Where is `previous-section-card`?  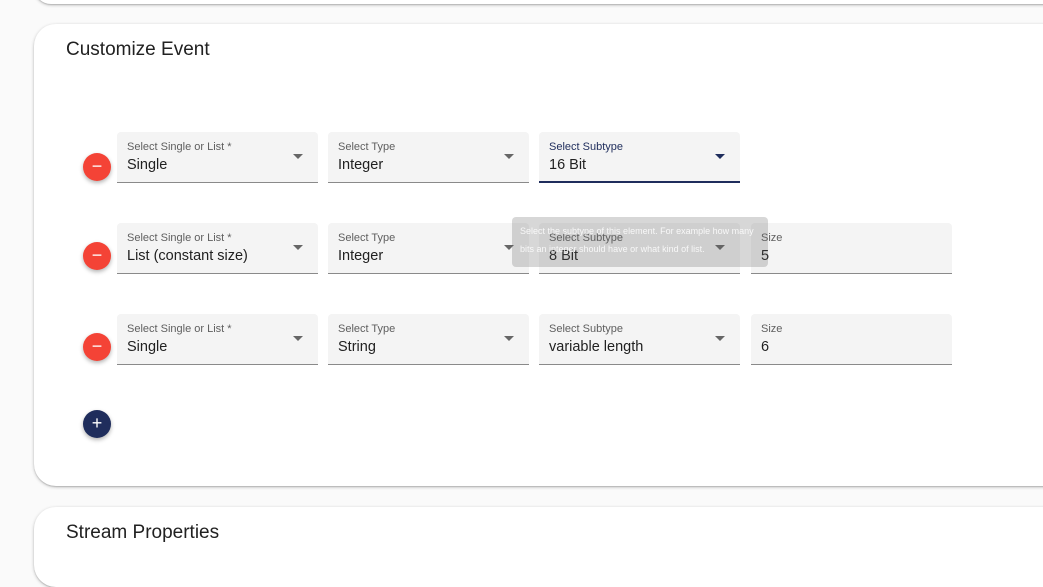 previous-section-card is located at coordinates (538, 2).